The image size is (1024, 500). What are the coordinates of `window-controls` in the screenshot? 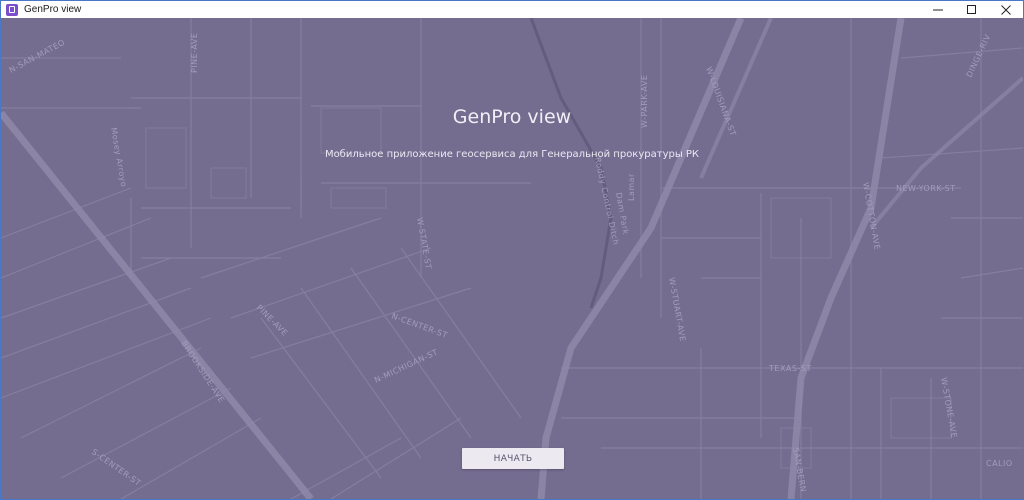 It's located at (972, 9).